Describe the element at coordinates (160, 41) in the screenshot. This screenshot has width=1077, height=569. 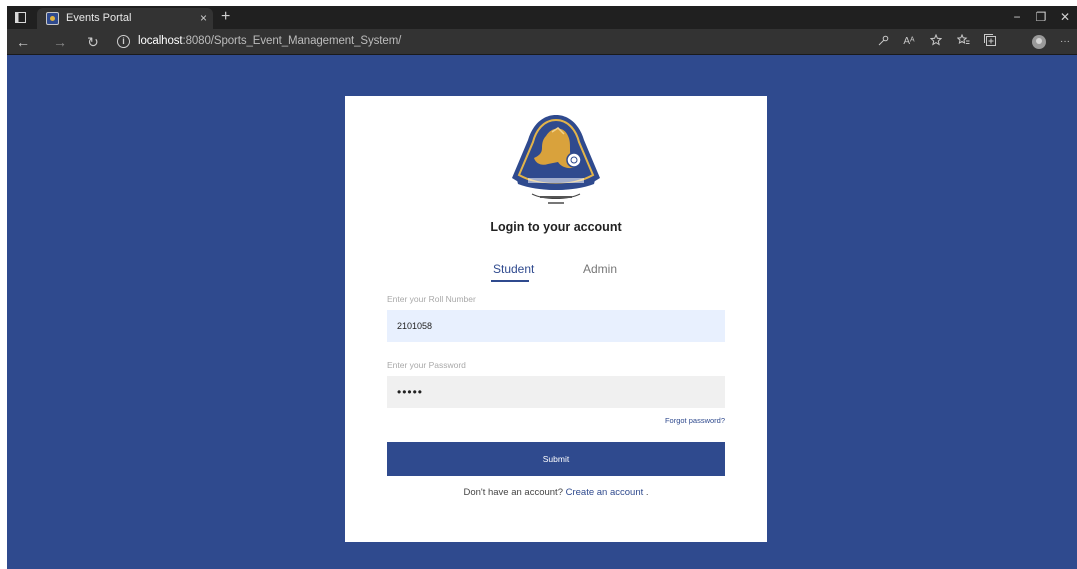
I see `url-host: localhost` at that location.